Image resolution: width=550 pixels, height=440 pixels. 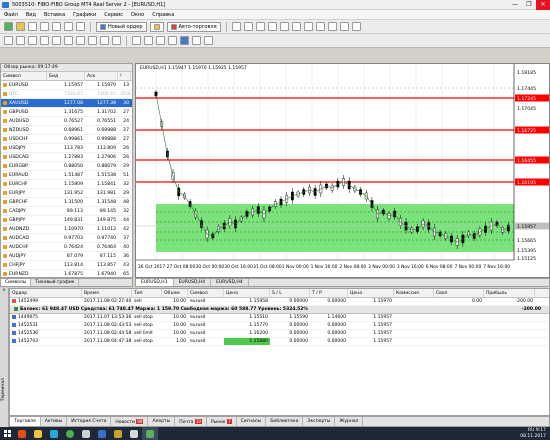 What do you see at coordinates (121, 26) in the screenshot?
I see `new-order-button: Новый ордер` at bounding box center [121, 26].